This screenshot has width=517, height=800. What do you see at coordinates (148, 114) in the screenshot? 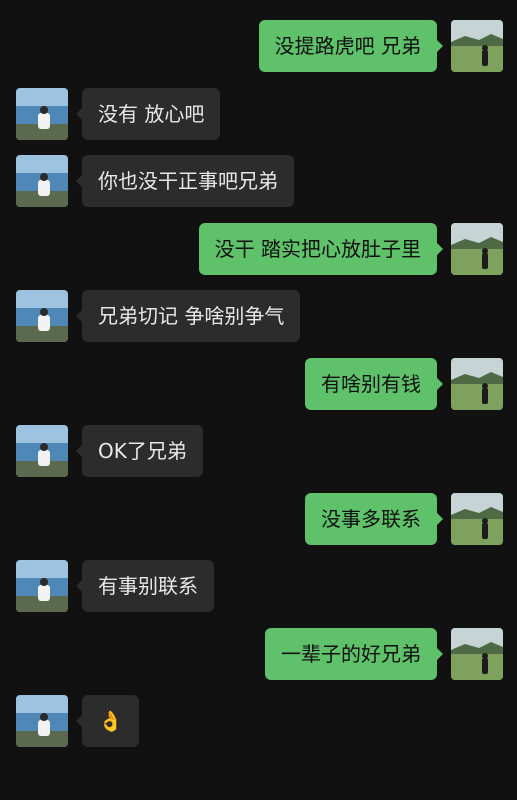
I see `message-bubble-incoming: 没有 放心吧` at bounding box center [148, 114].